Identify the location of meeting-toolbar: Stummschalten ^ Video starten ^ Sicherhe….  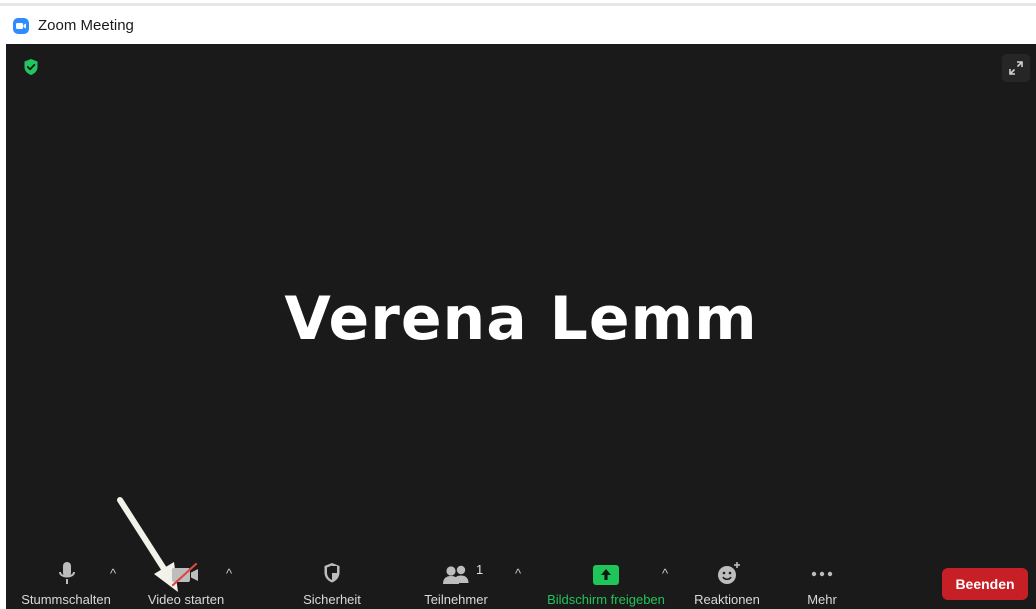
(521, 581).